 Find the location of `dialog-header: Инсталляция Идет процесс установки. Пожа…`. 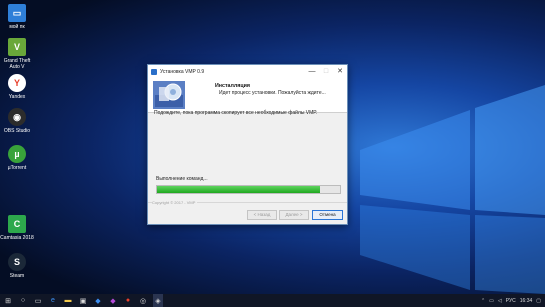

dialog-header: Инсталляция Идет процесс установки. Пожа… is located at coordinates (247, 95).